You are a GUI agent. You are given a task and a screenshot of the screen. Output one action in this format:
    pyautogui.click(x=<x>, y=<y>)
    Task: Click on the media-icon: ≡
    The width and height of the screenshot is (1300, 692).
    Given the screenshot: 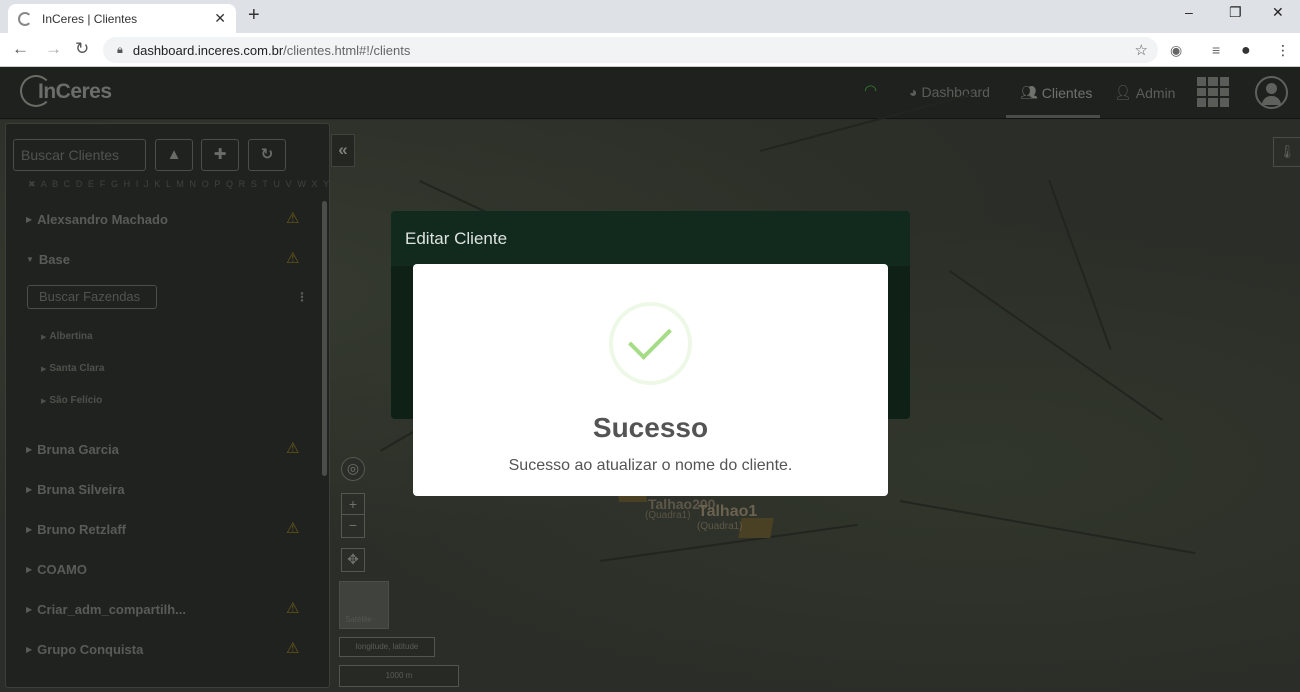 What is the action you would take?
    pyautogui.click(x=1216, y=50)
    